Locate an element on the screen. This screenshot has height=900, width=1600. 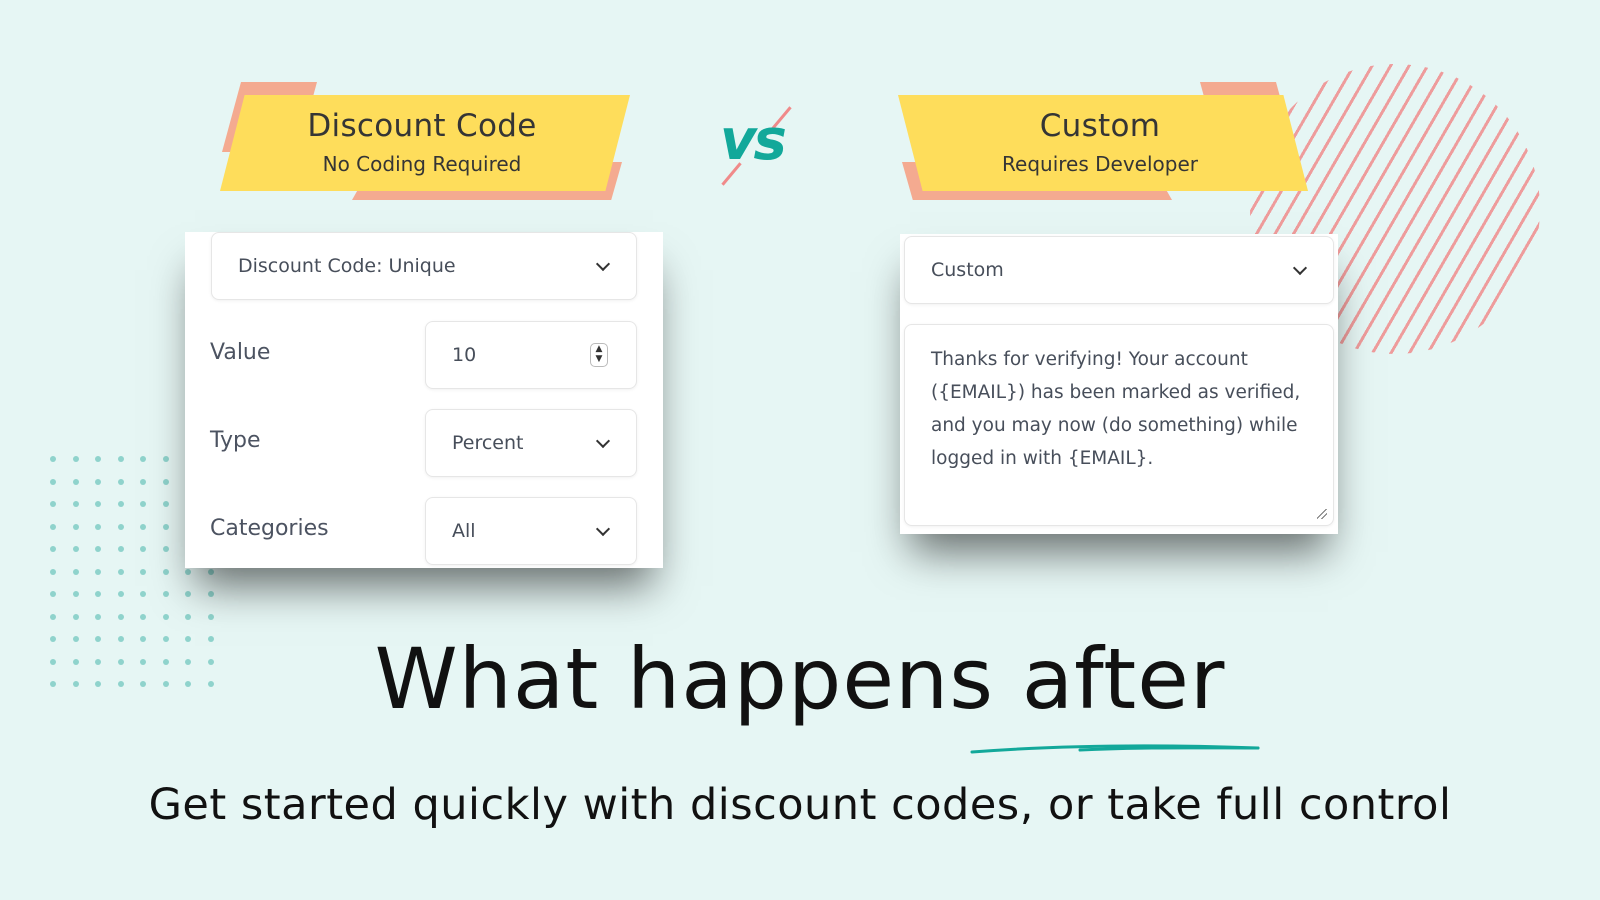
custom-banner: Custom Requires Developer is located at coordinates (1100, 142).